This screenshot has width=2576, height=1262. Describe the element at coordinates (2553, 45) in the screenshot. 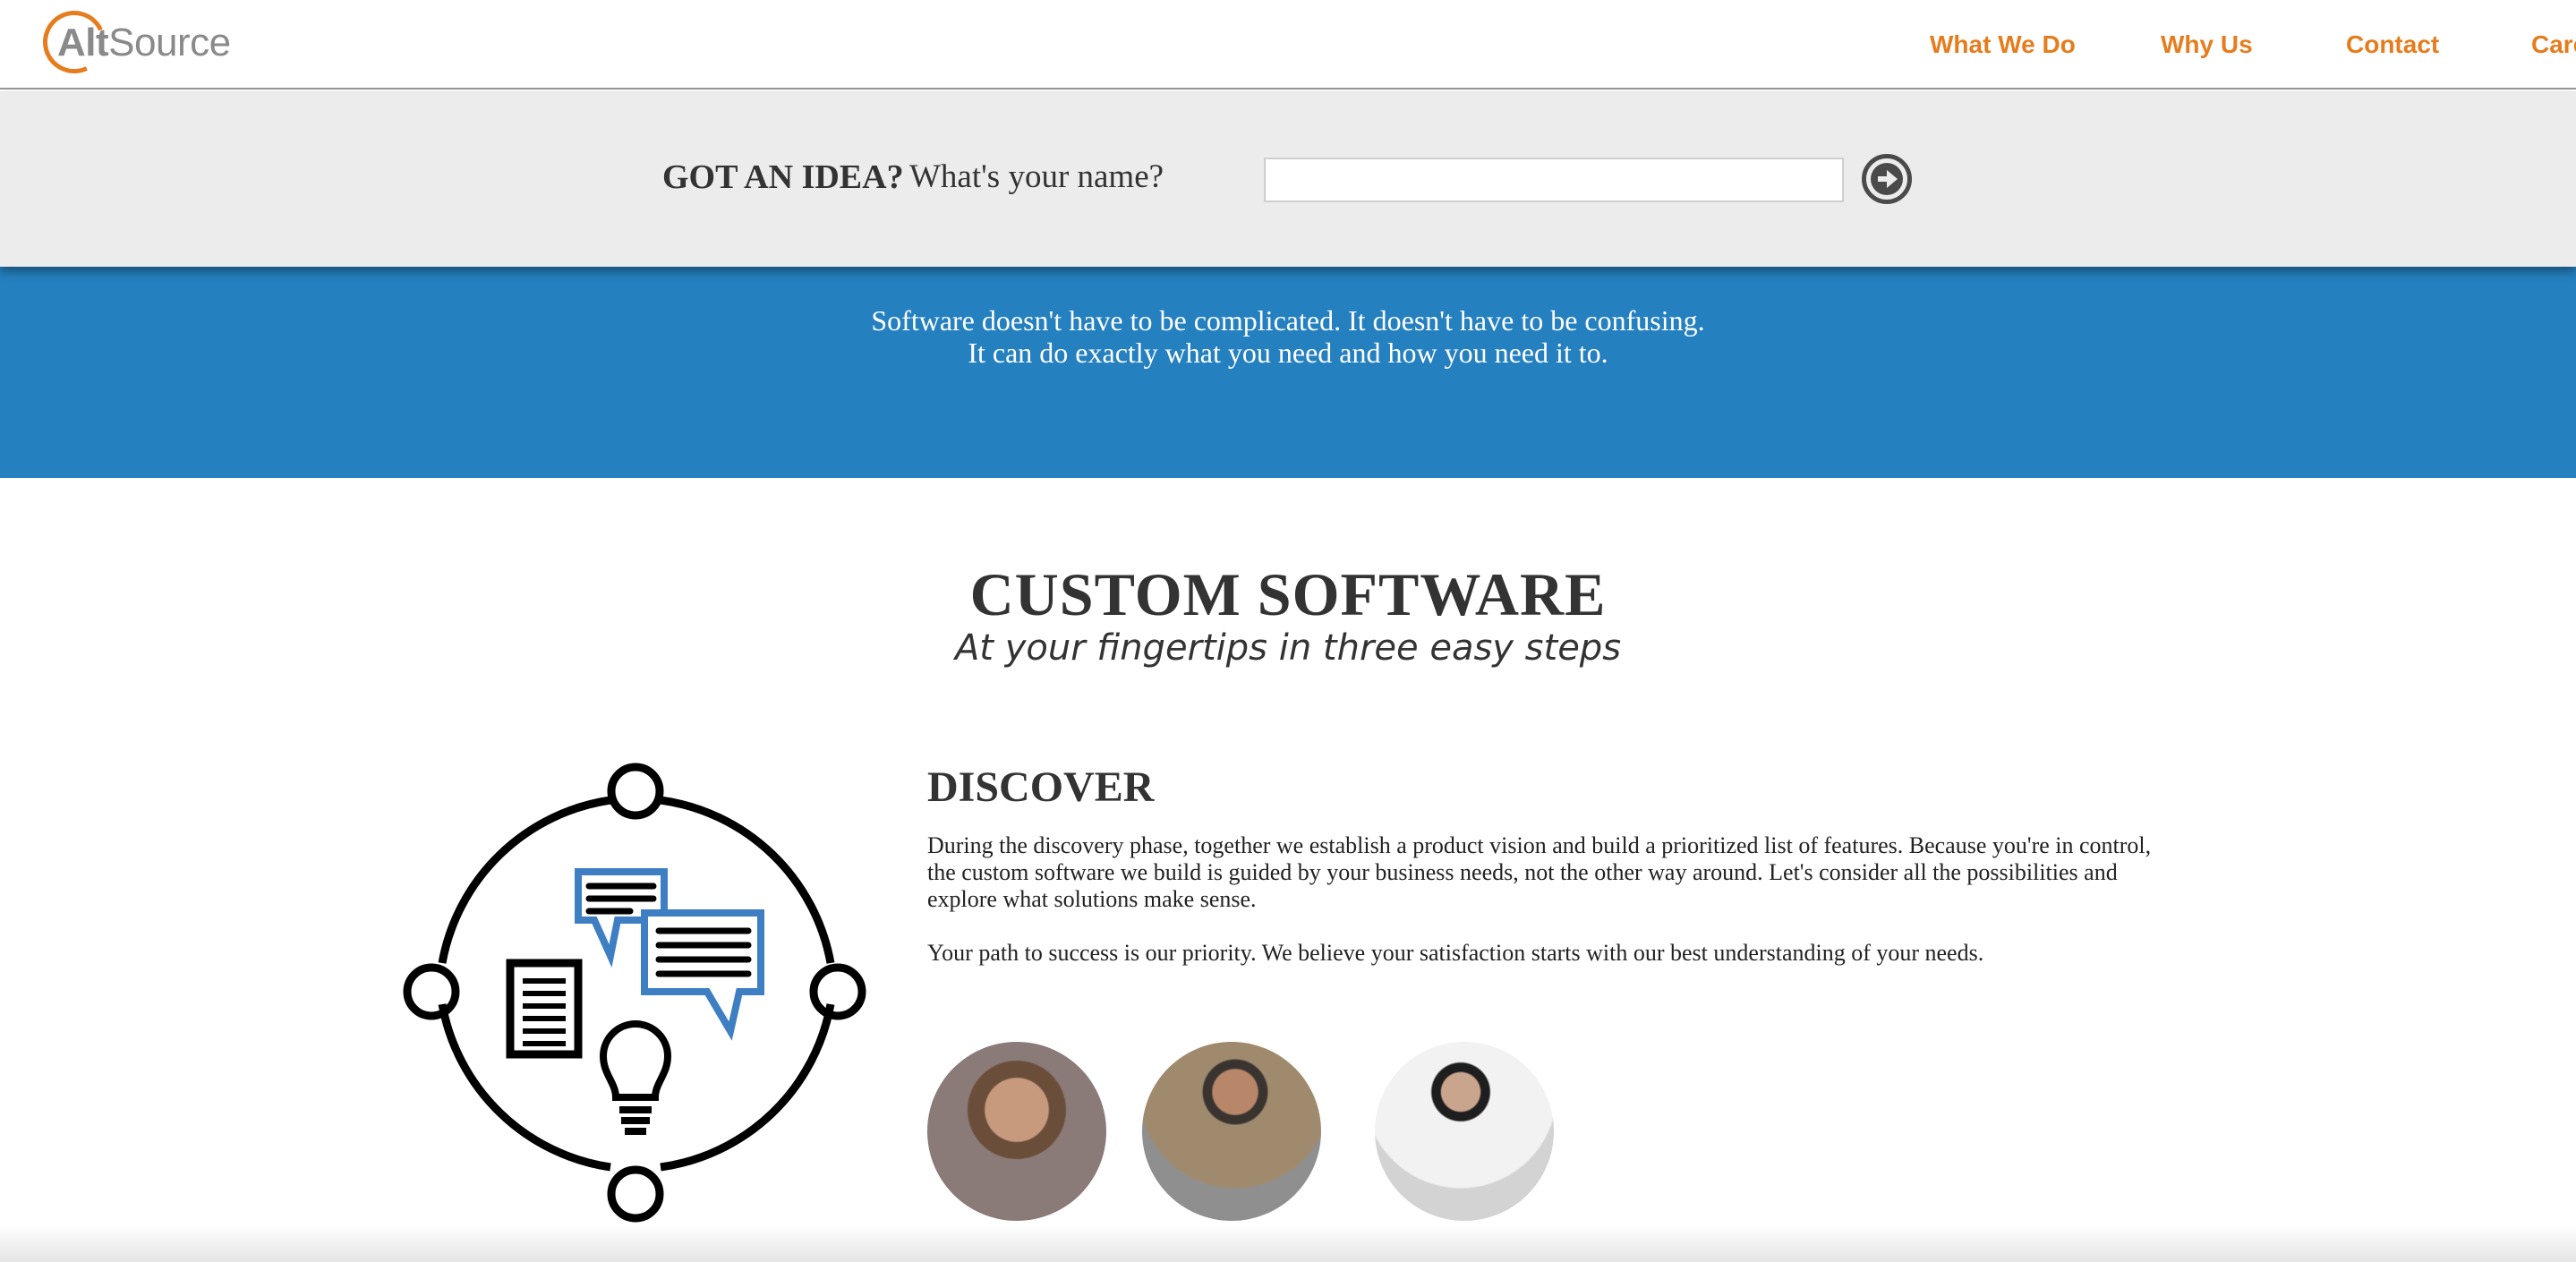

I see `nav-careers: Careers` at that location.